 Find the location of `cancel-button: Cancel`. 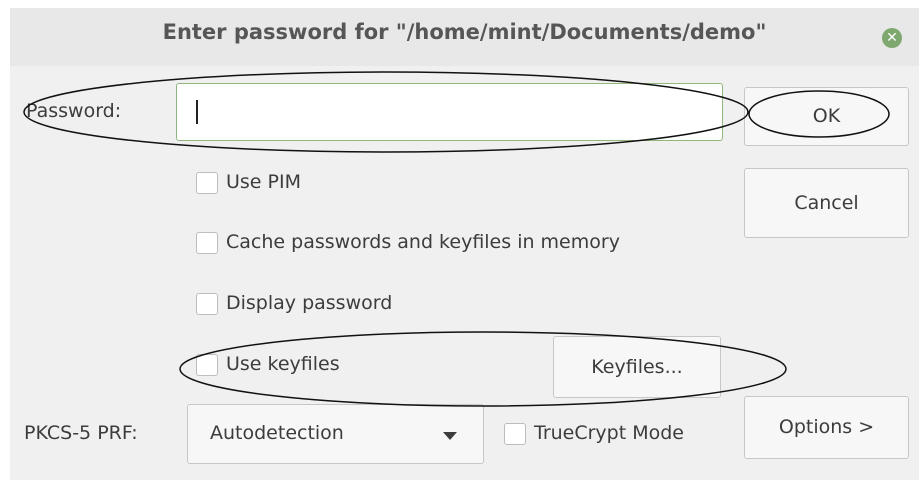

cancel-button: Cancel is located at coordinates (826, 203).